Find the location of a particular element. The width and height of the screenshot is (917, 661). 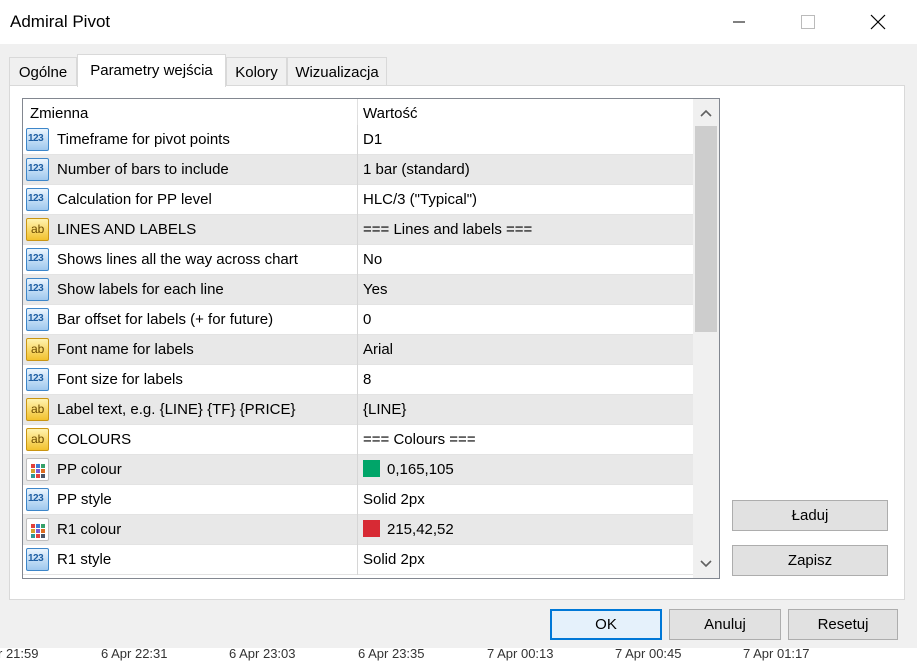

maximize-button is located at coordinates (808, 22).